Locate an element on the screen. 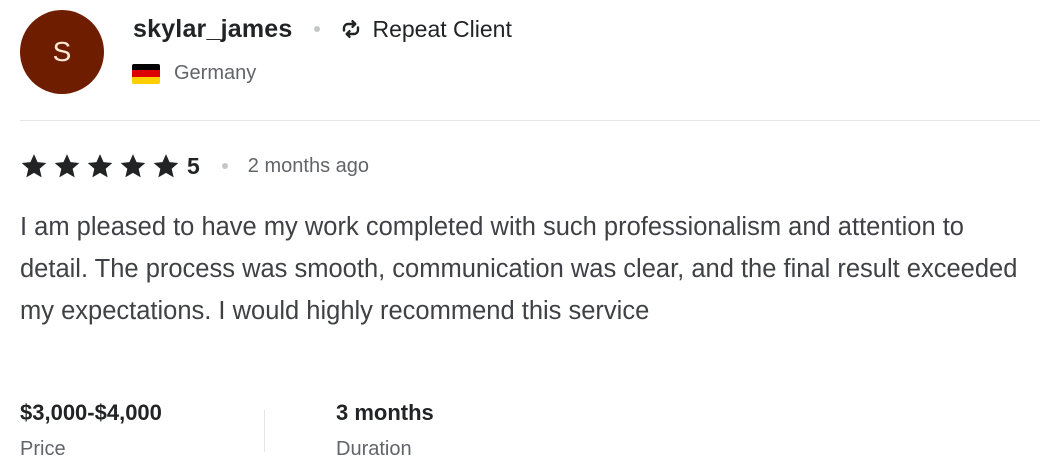 Image resolution: width=1040 pixels, height=466 pixels. star-rating is located at coordinates (102, 166).